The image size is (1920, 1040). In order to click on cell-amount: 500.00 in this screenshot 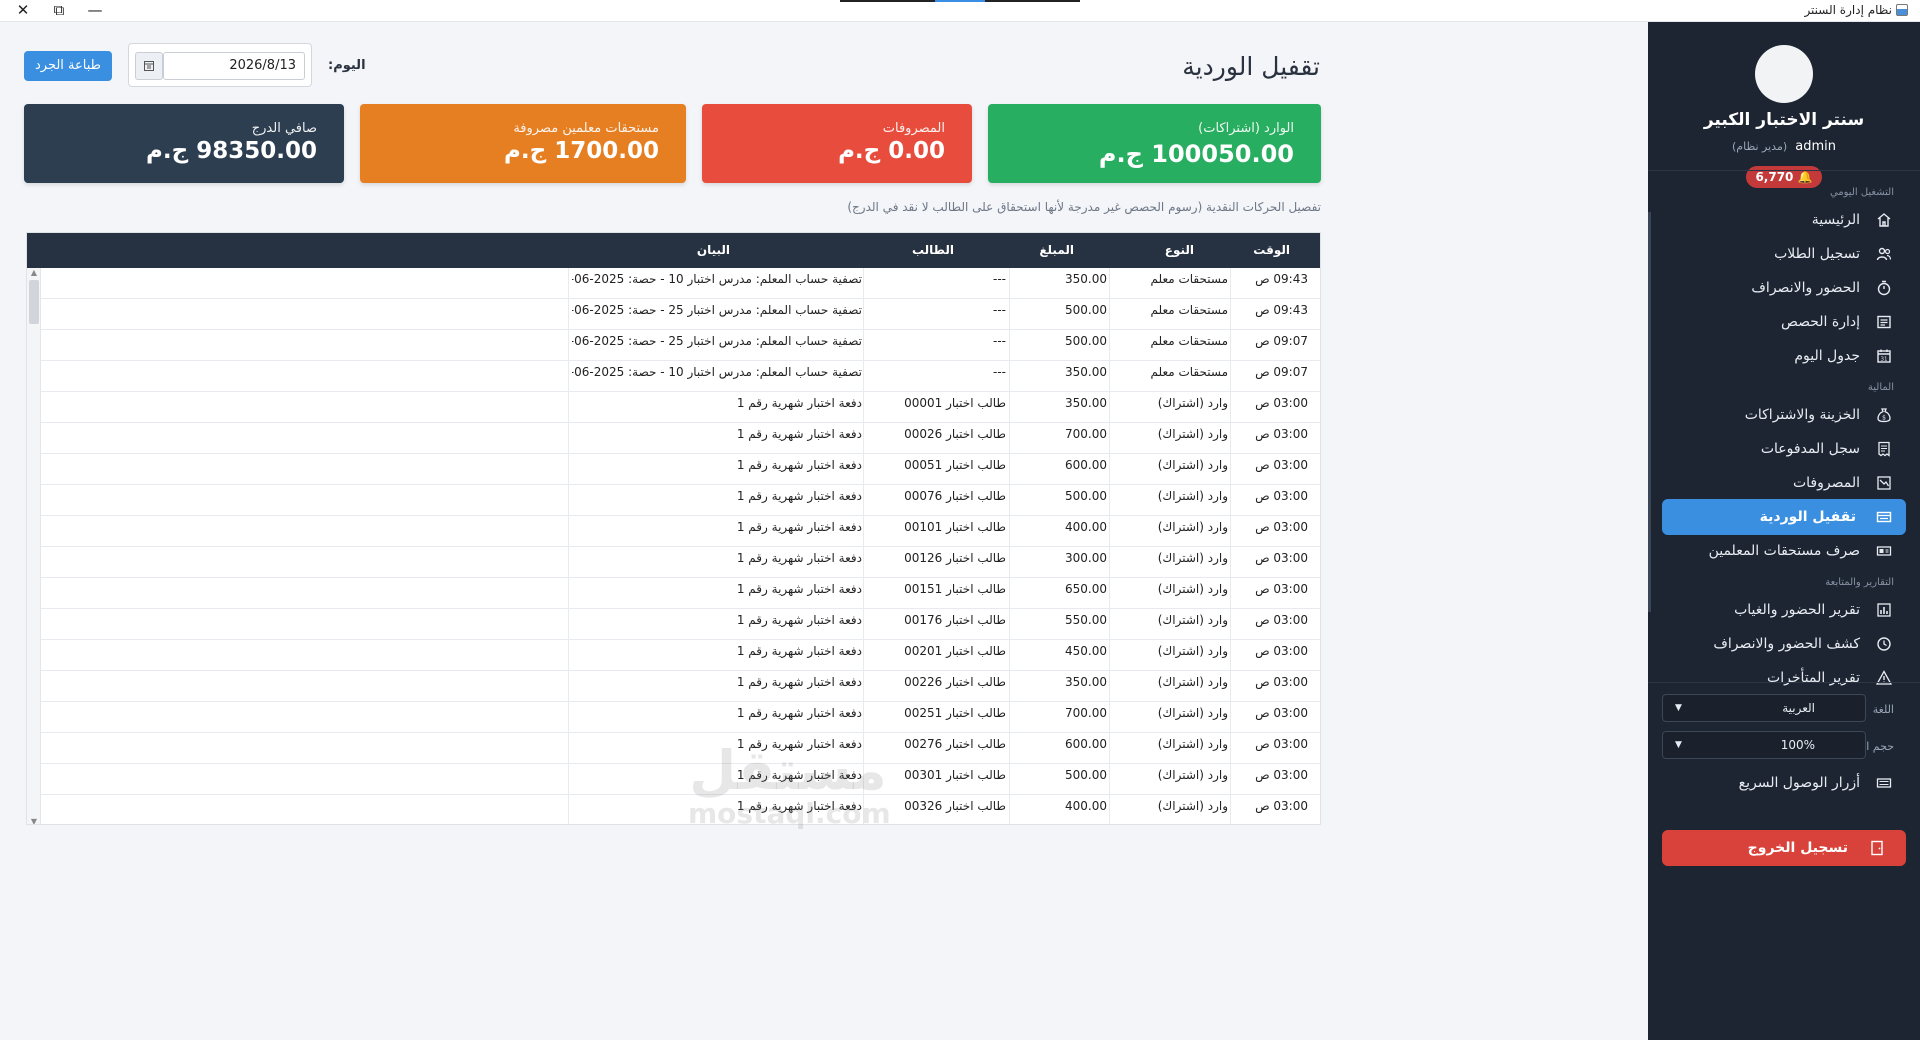, I will do `click(1086, 496)`.